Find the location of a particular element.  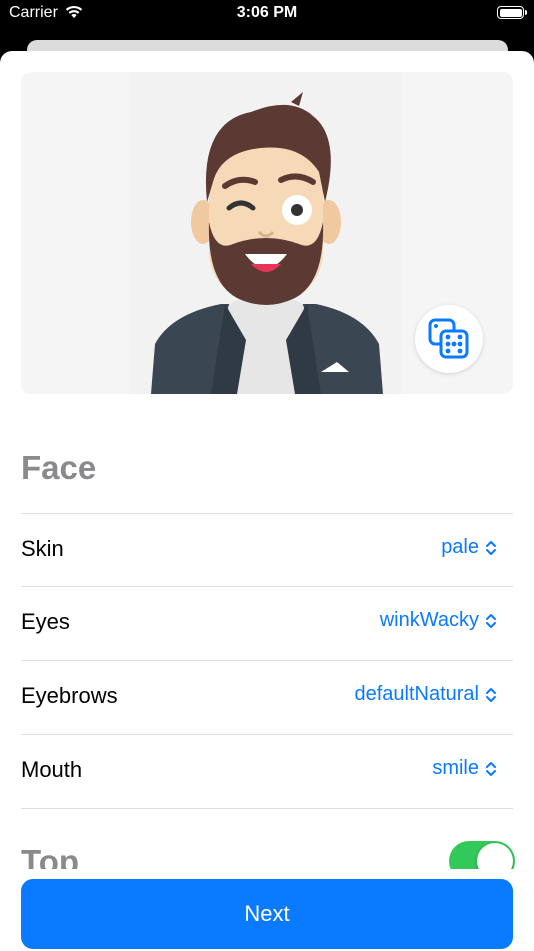

face-section-title: Face is located at coordinates (59, 467).